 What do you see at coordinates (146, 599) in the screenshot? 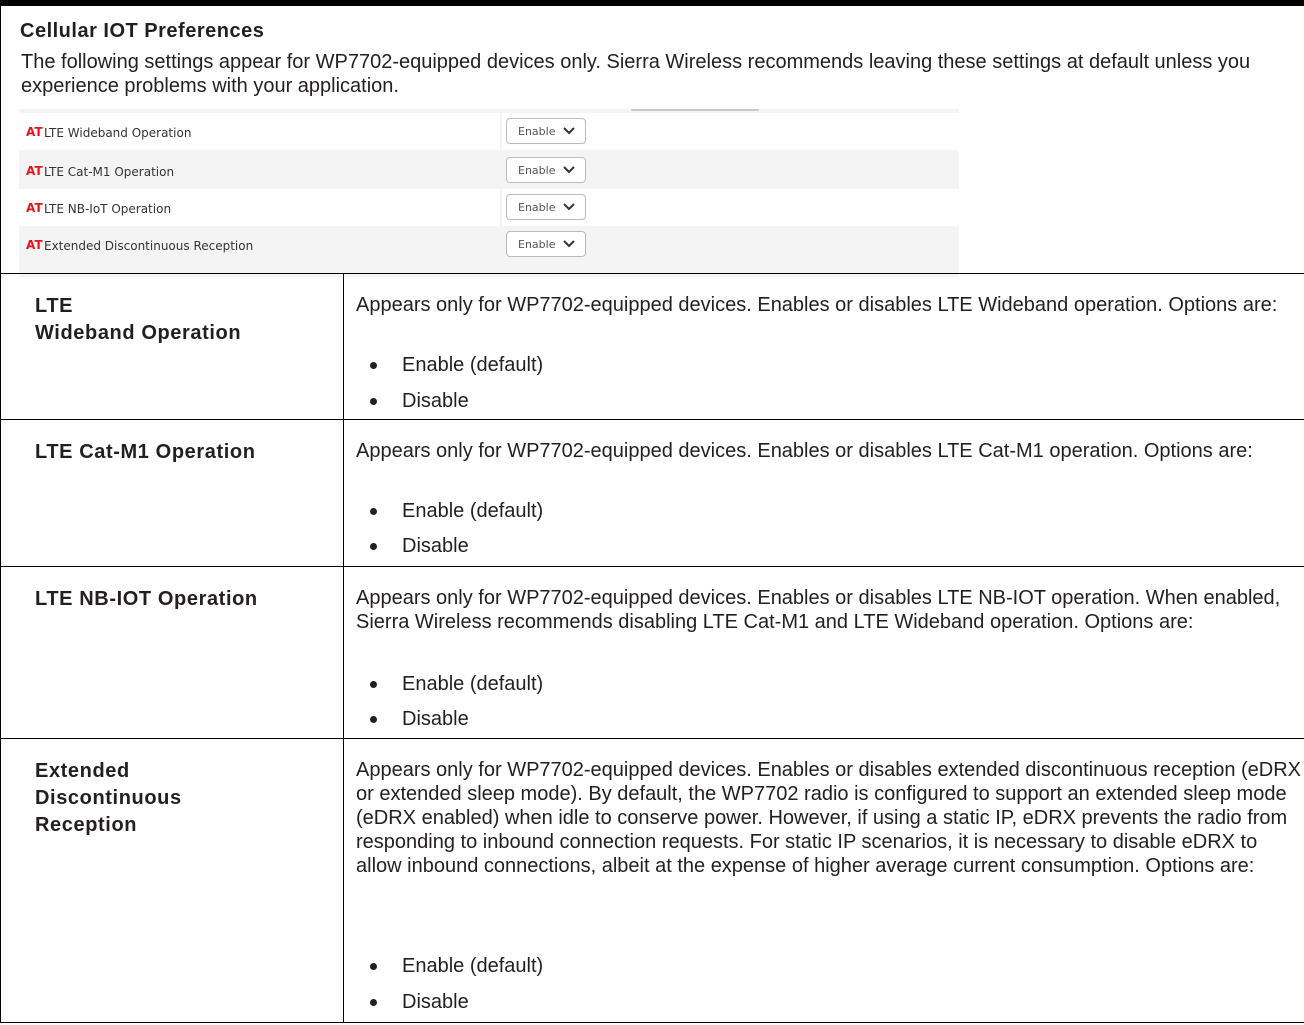
I see `term-label: LTE NB-IOT Operation` at bounding box center [146, 599].